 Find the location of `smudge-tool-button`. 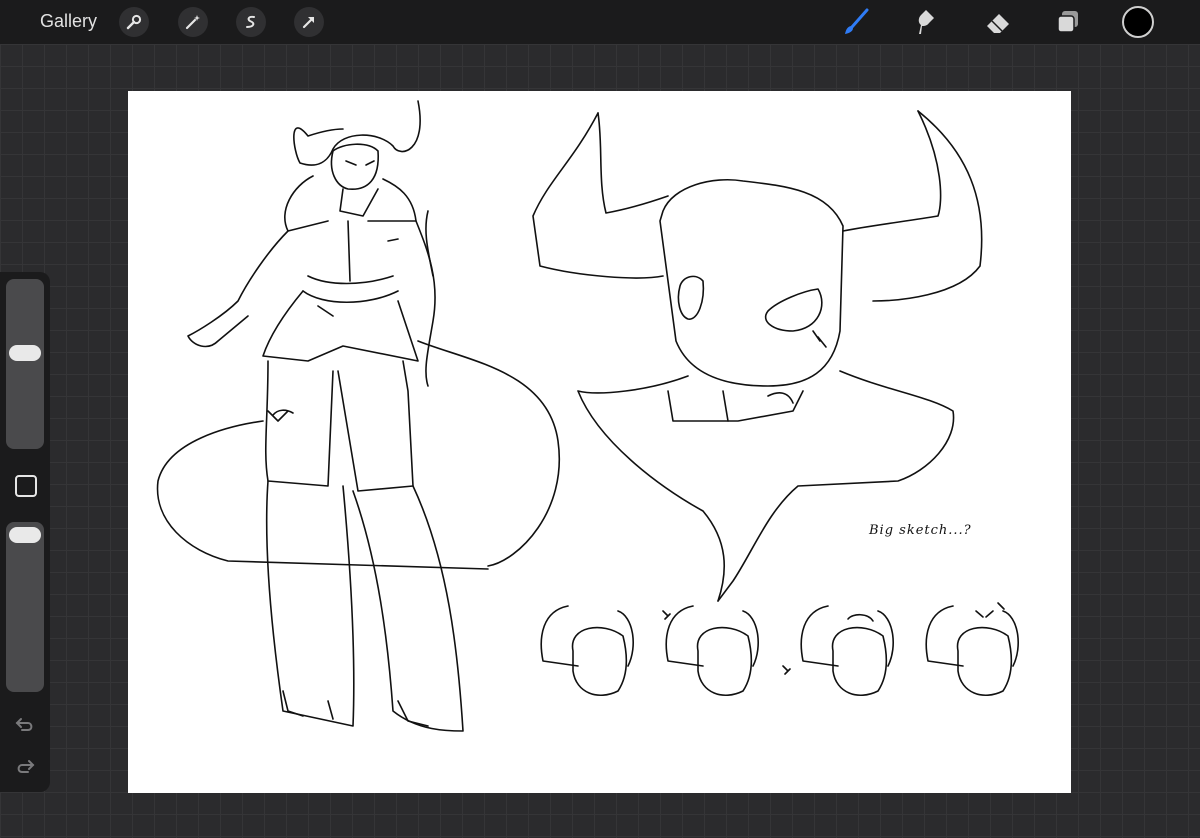

smudge-tool-button is located at coordinates (924, 22).